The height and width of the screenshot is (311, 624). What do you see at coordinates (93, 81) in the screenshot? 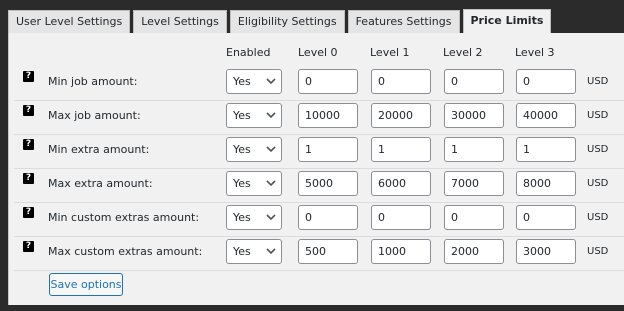
I see `row-label: Min job amount:` at bounding box center [93, 81].